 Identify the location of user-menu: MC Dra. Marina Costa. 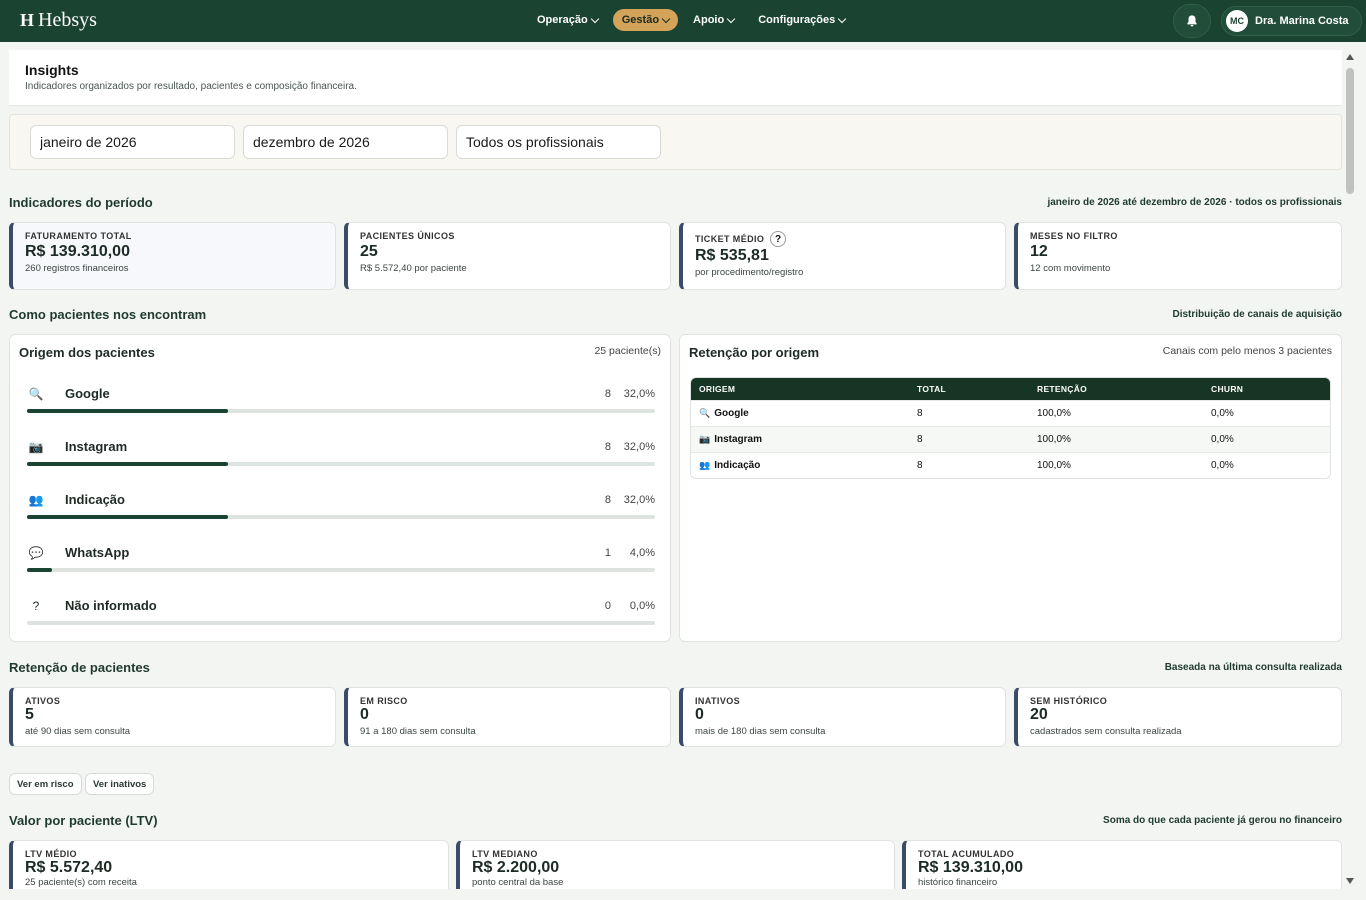
(1291, 21).